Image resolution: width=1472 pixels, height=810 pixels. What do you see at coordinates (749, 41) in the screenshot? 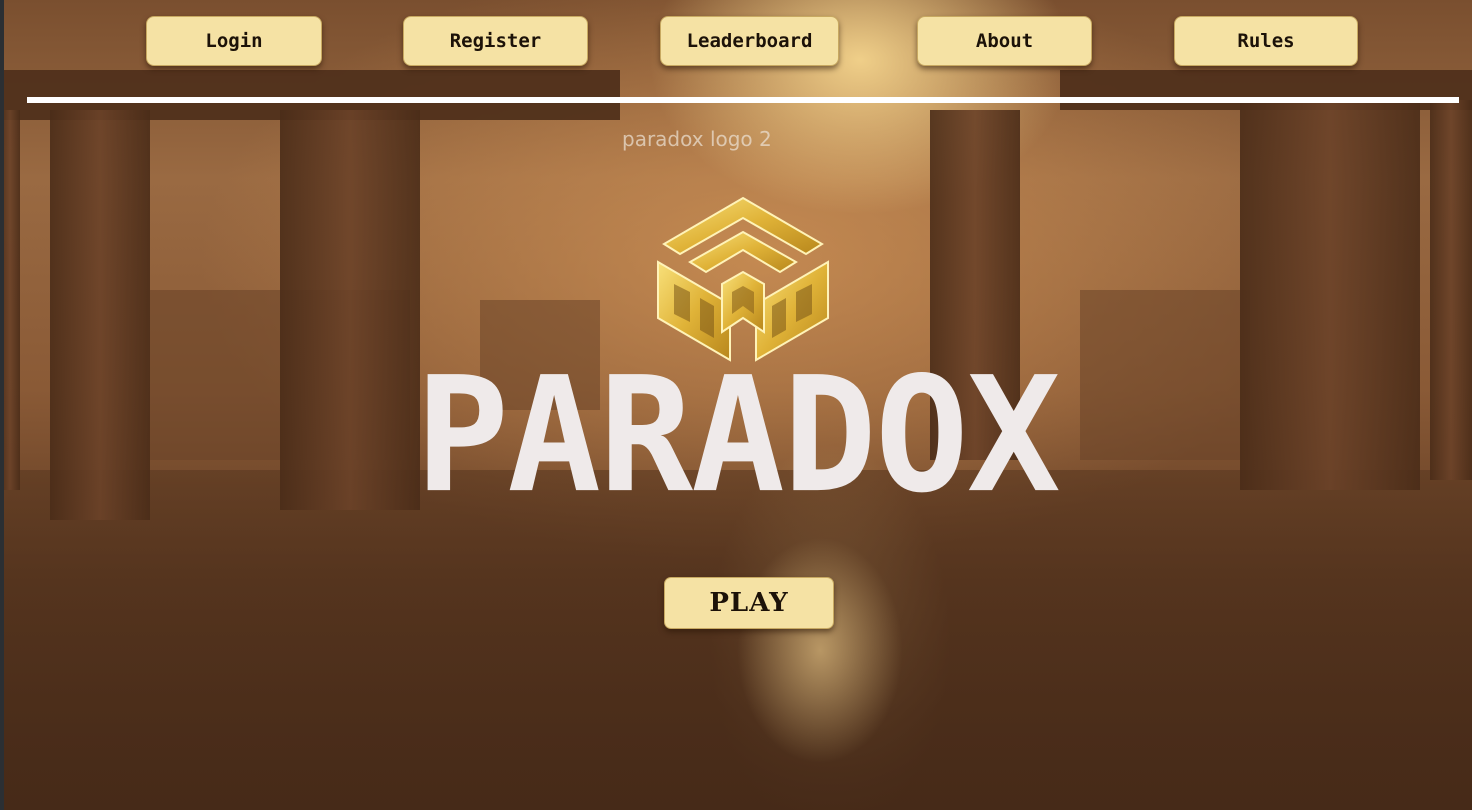
I see `leaderboard-button: Leaderboard` at bounding box center [749, 41].